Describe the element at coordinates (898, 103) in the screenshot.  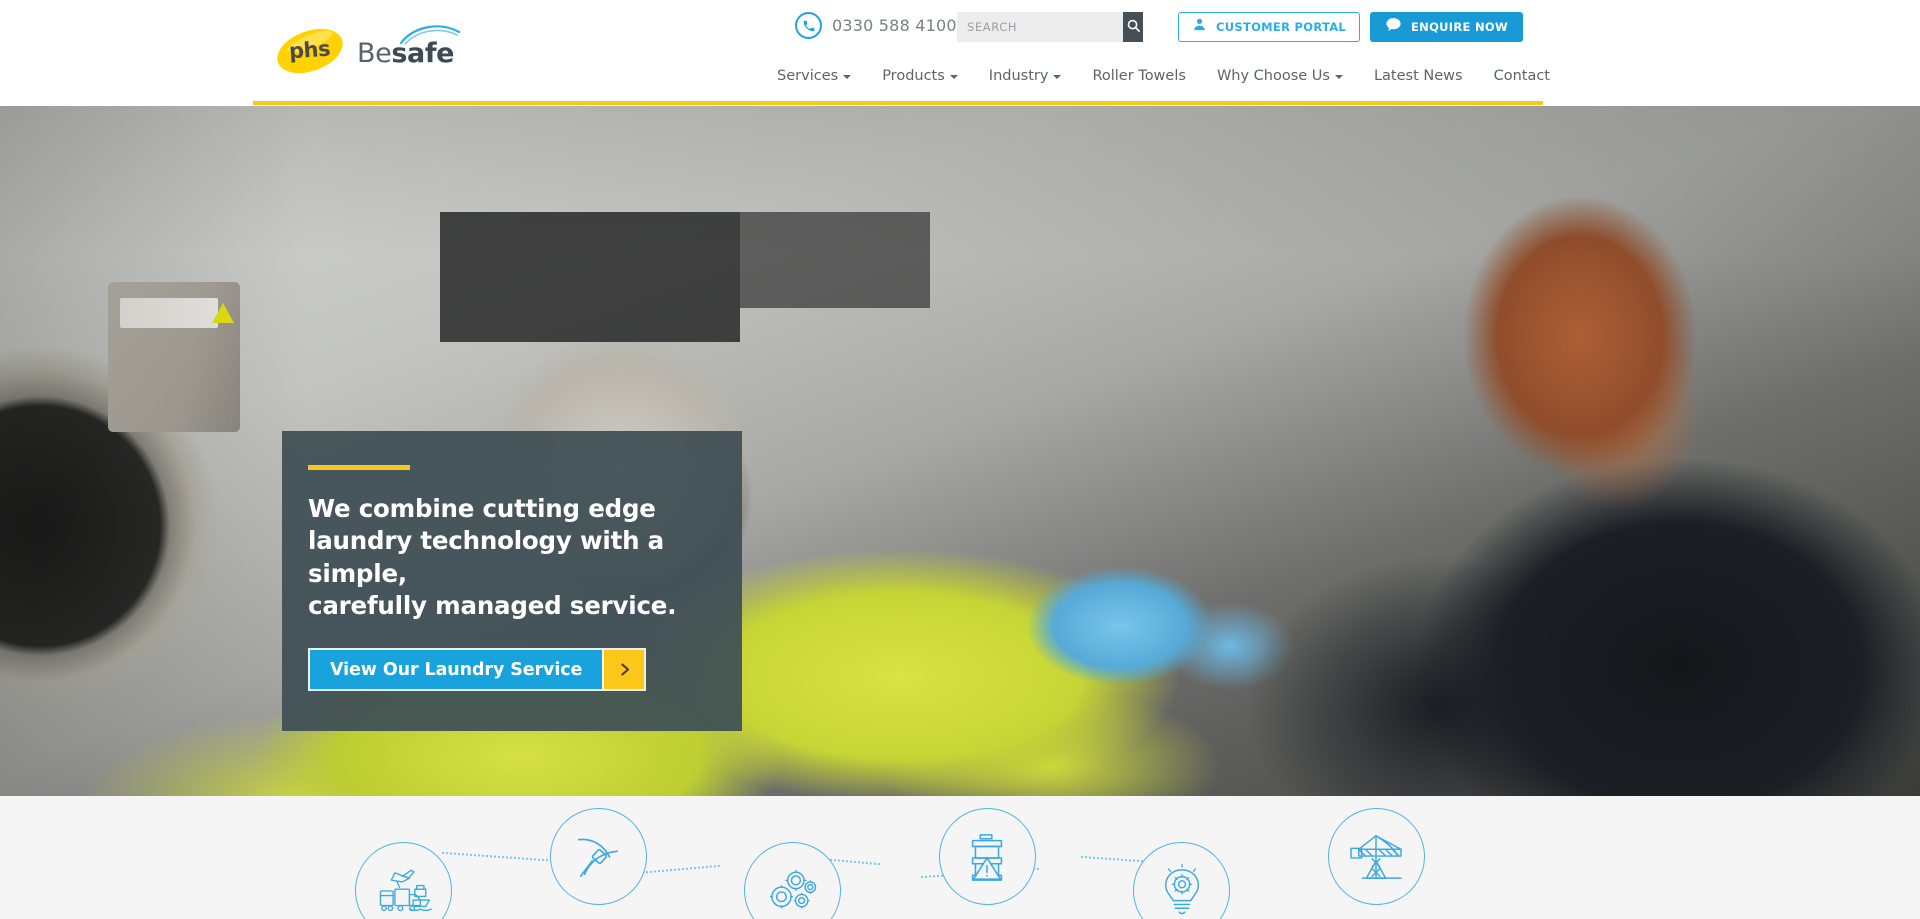
I see `header-accent-rule` at that location.